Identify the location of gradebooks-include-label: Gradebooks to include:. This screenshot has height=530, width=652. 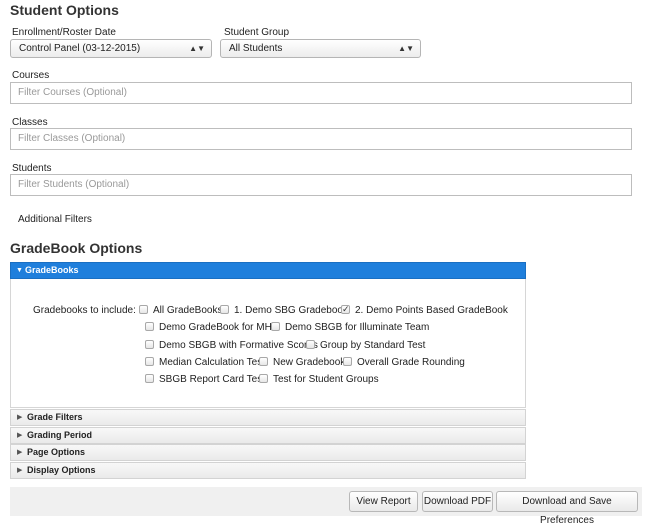
(84, 310).